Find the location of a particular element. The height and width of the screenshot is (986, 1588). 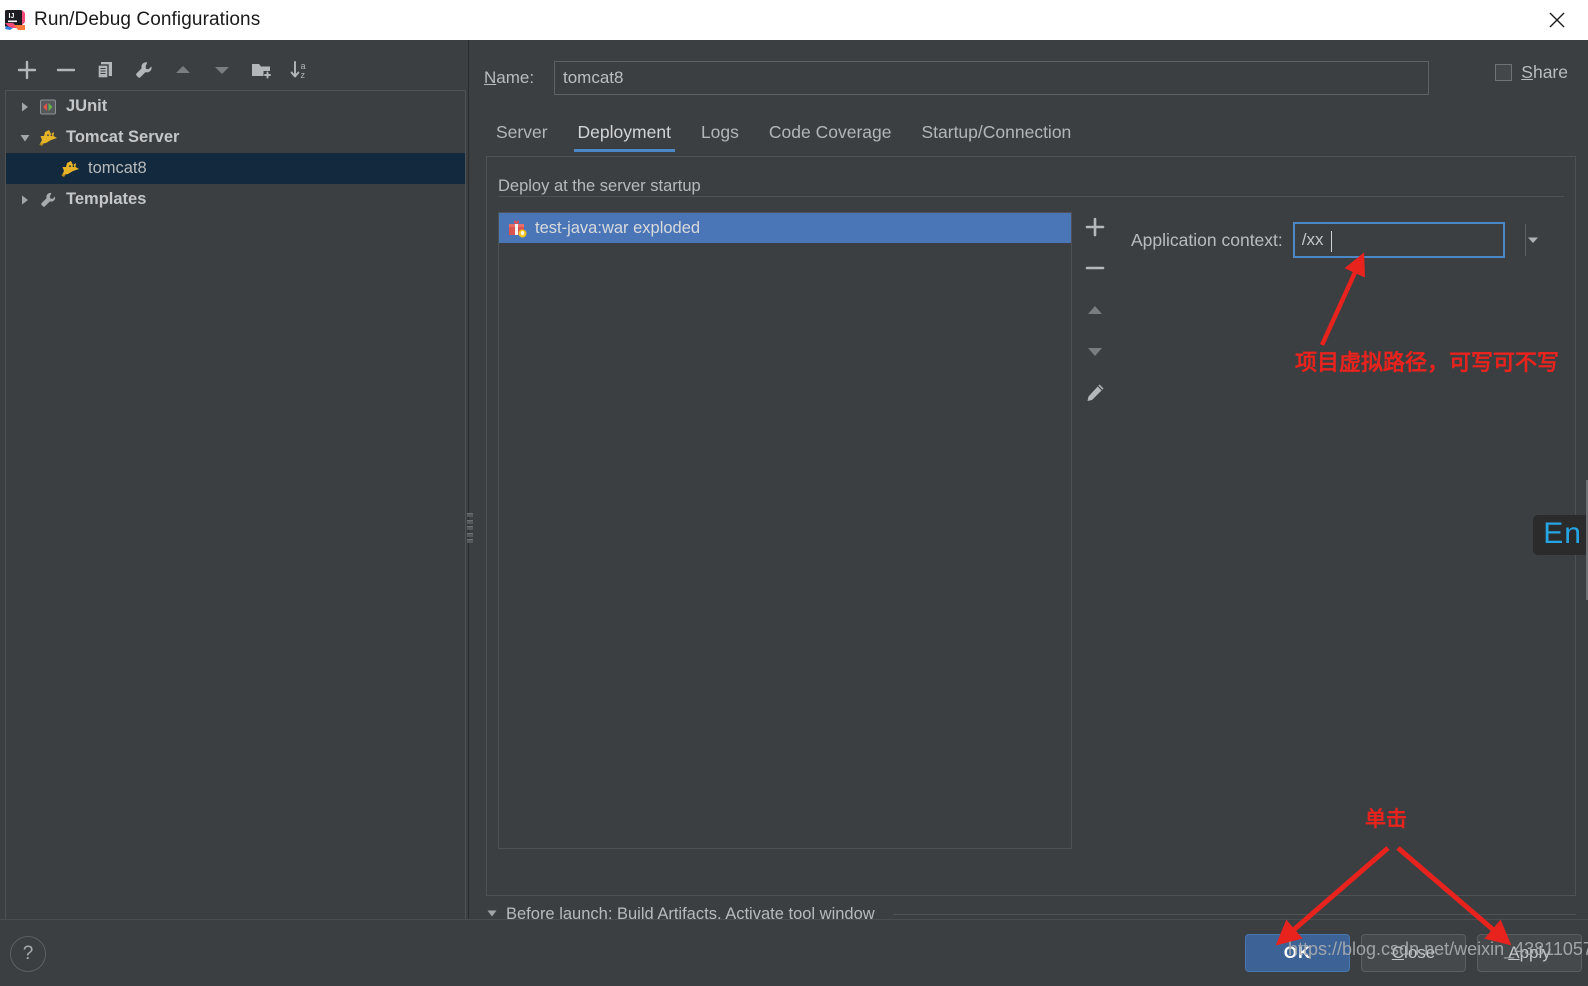

remove-configuration-button is located at coordinates (66, 70).